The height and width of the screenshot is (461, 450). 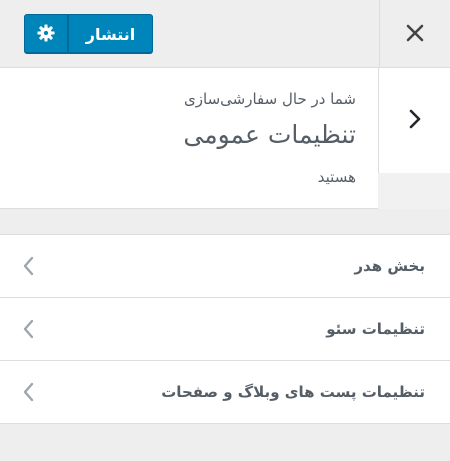 I want to click on section-label: تنظیمات سئو, so click(x=375, y=329).